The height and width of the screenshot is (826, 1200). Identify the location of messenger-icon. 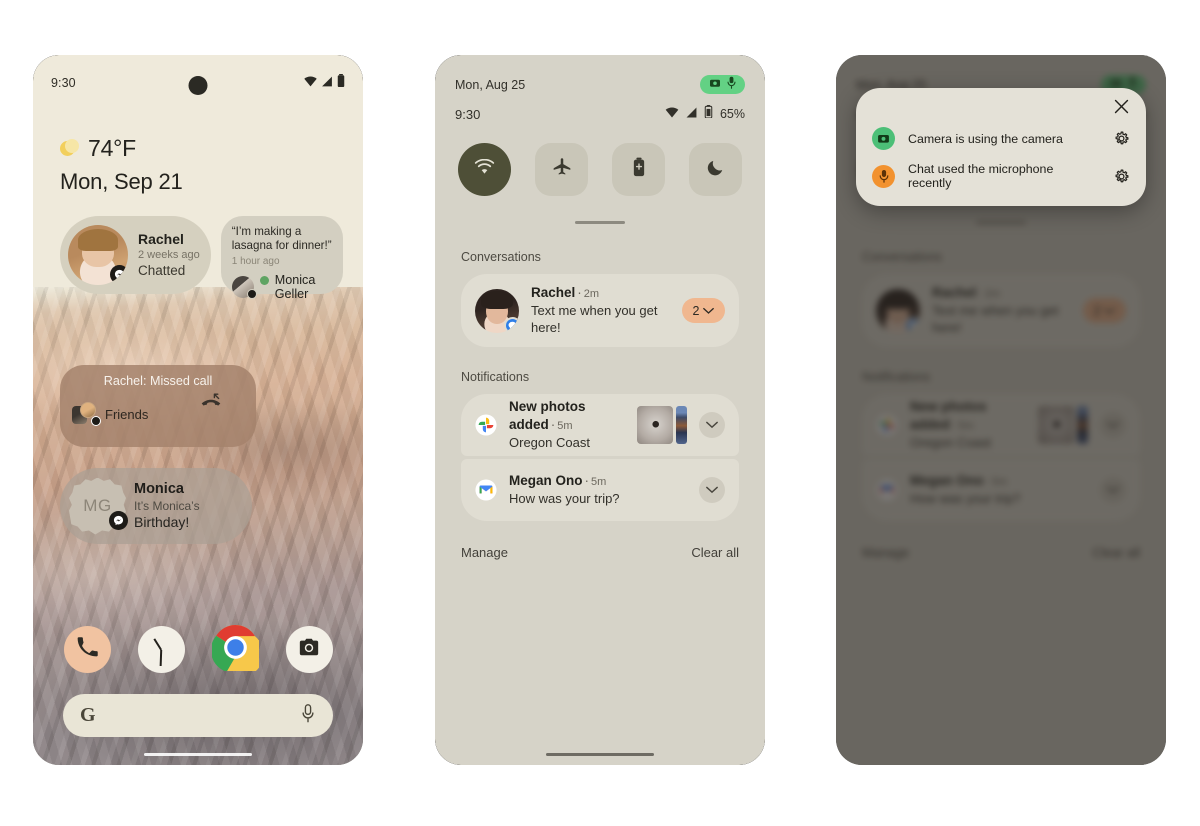
(118, 520).